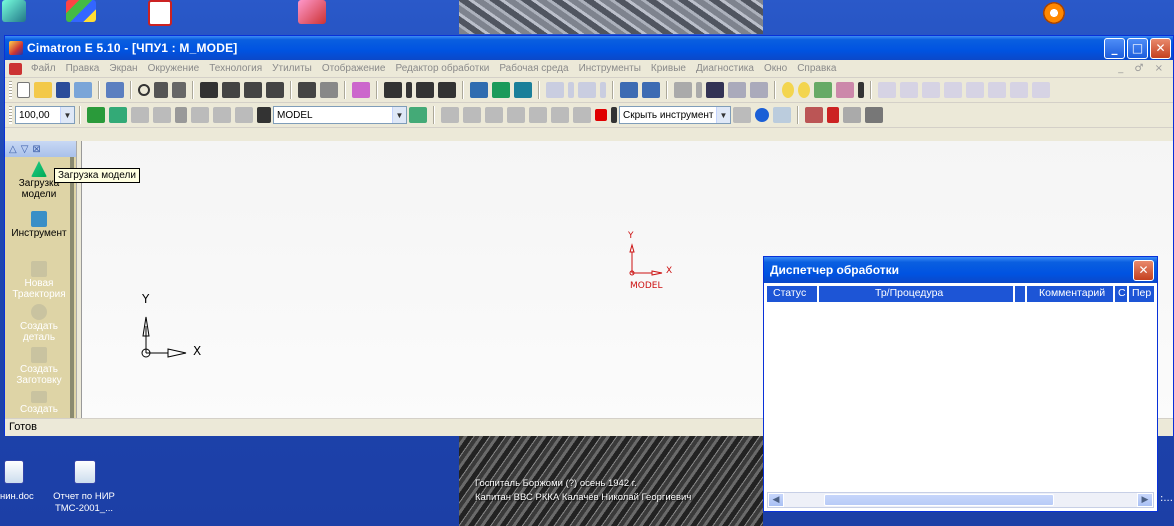 This screenshot has width=1174, height=526. Describe the element at coordinates (235, 68) in the screenshot. I see `menu-technology: Технология` at that location.